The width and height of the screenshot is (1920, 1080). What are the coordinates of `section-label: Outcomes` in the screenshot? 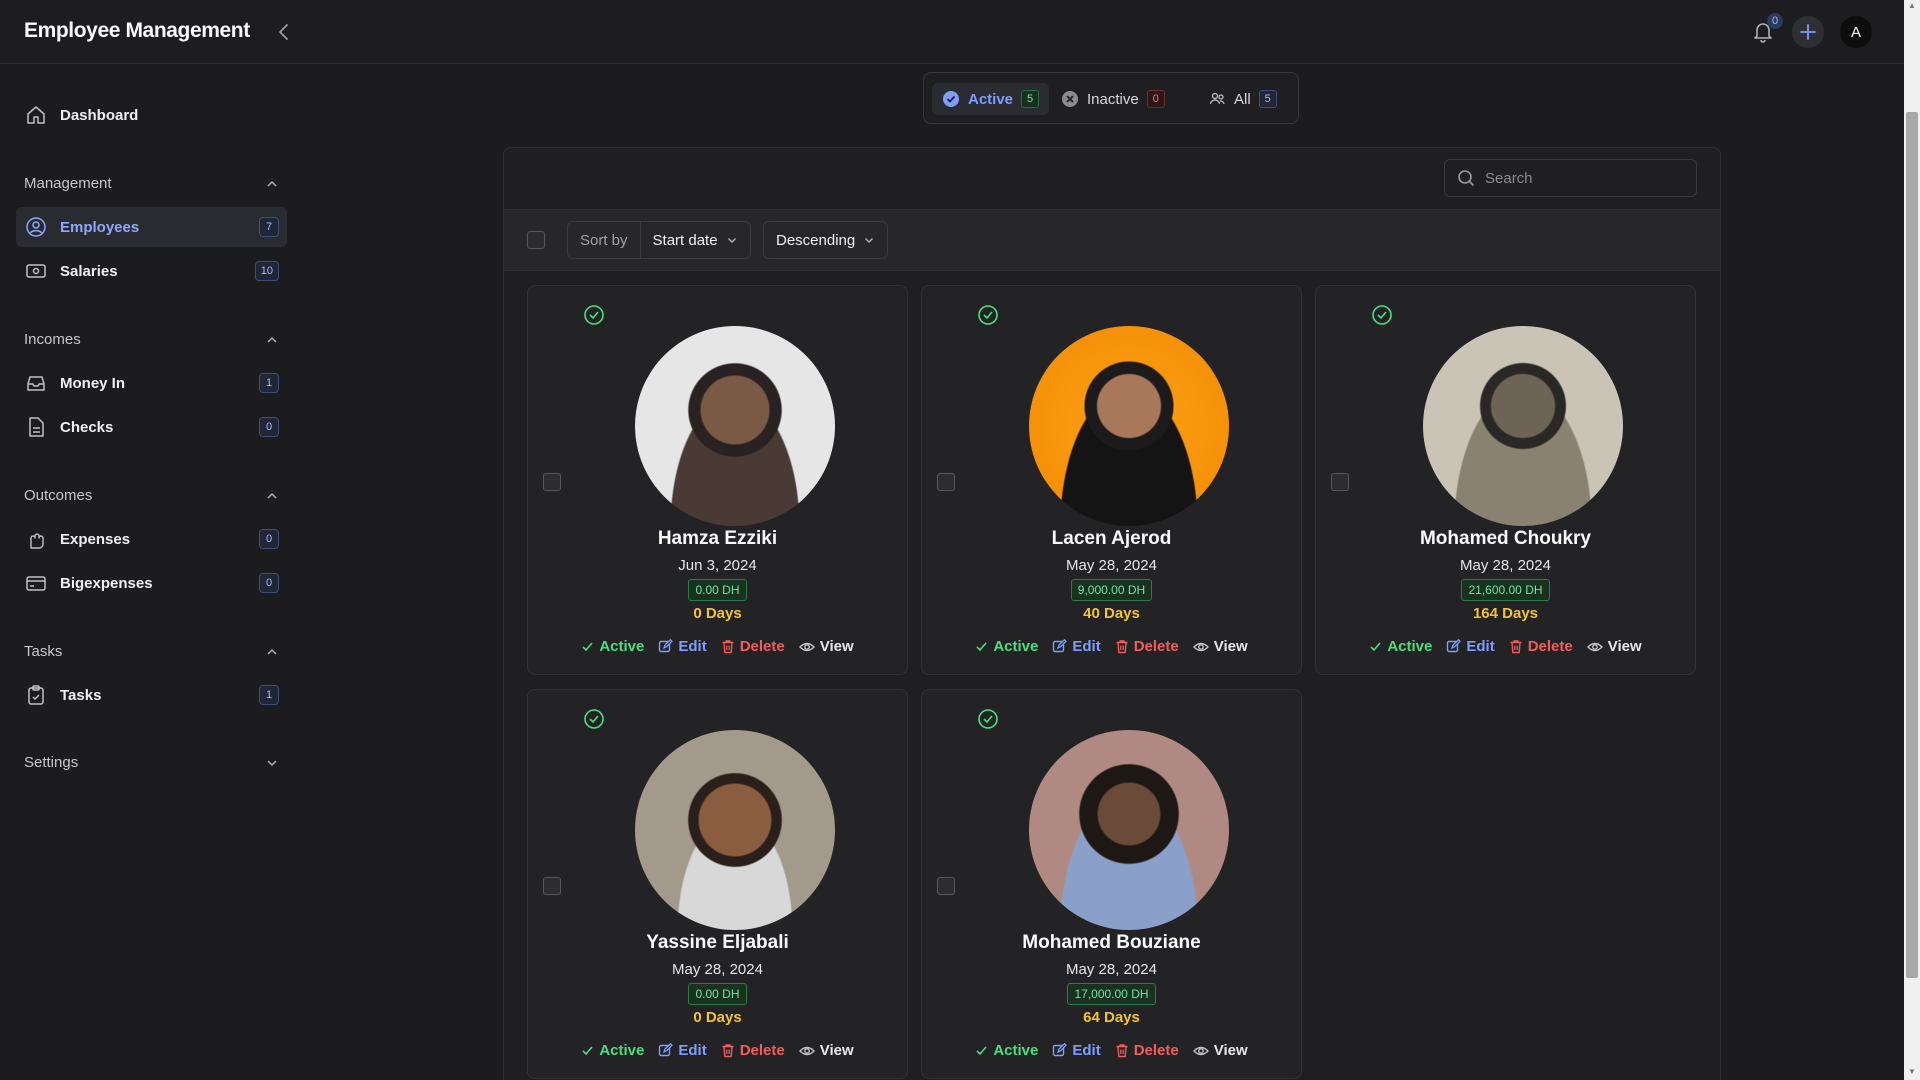 It's located at (58, 495).